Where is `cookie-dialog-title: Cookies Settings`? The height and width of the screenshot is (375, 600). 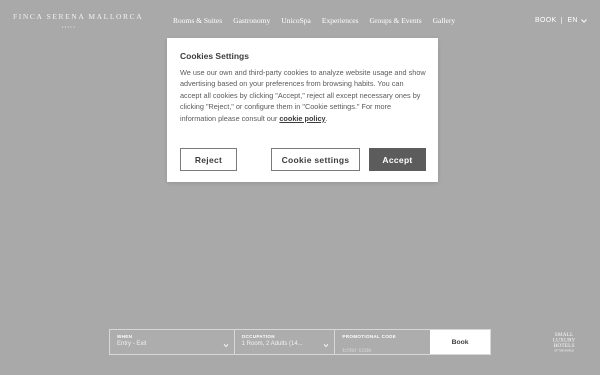
cookie-dialog-title: Cookies Settings is located at coordinates (214, 56).